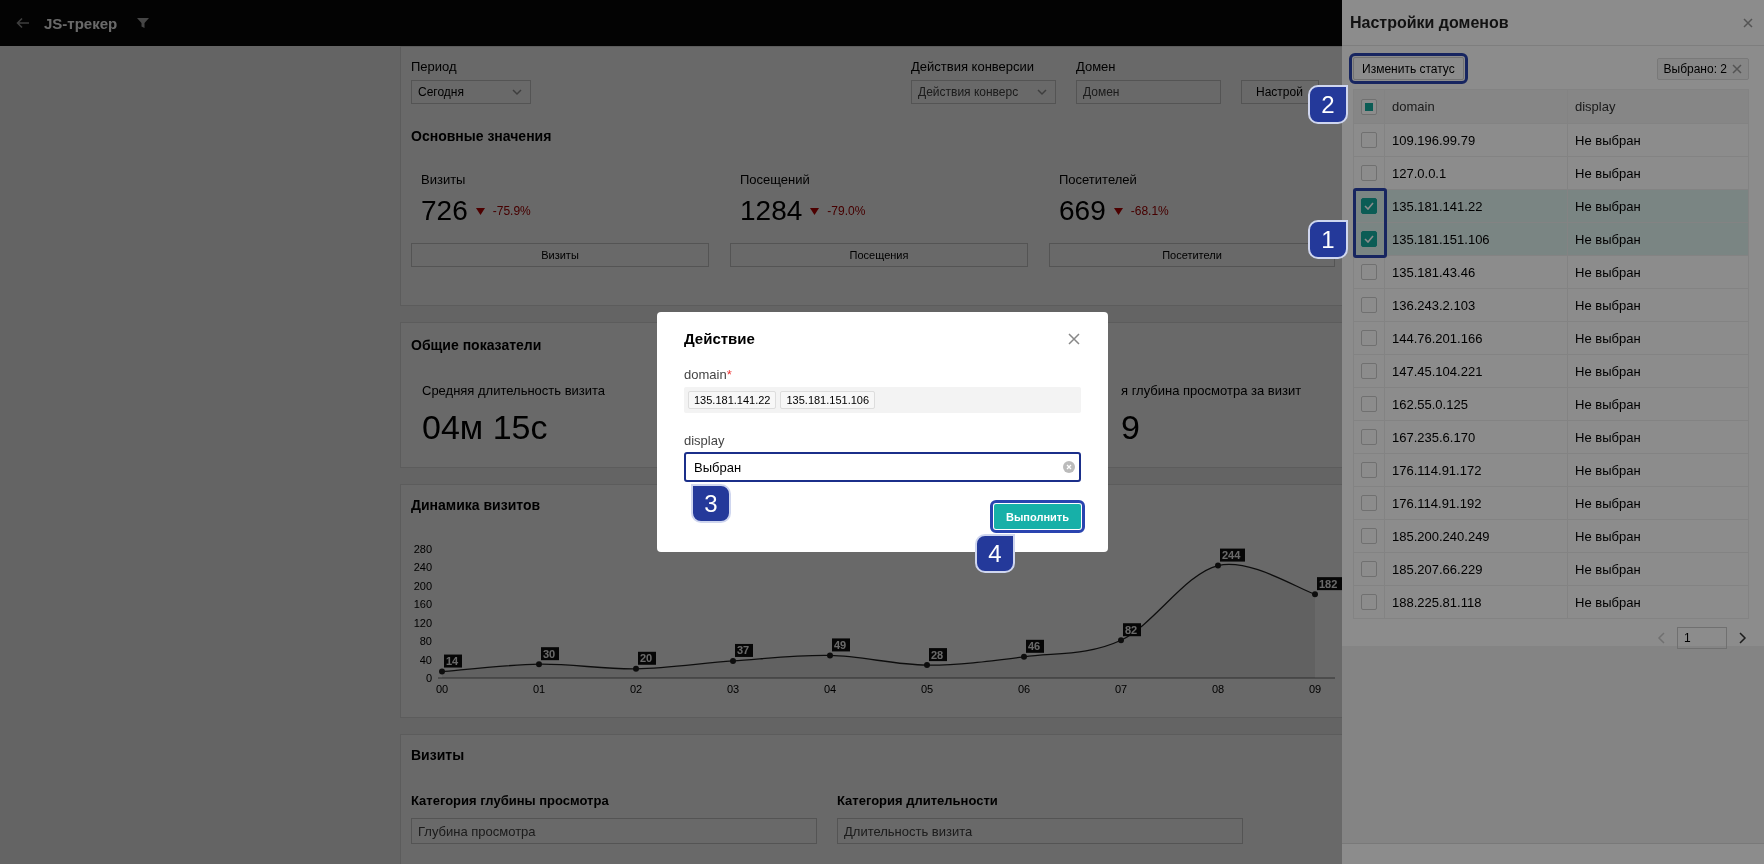  What do you see at coordinates (485, 427) in the screenshot?
I see `stat-value: 04м 15с` at bounding box center [485, 427].